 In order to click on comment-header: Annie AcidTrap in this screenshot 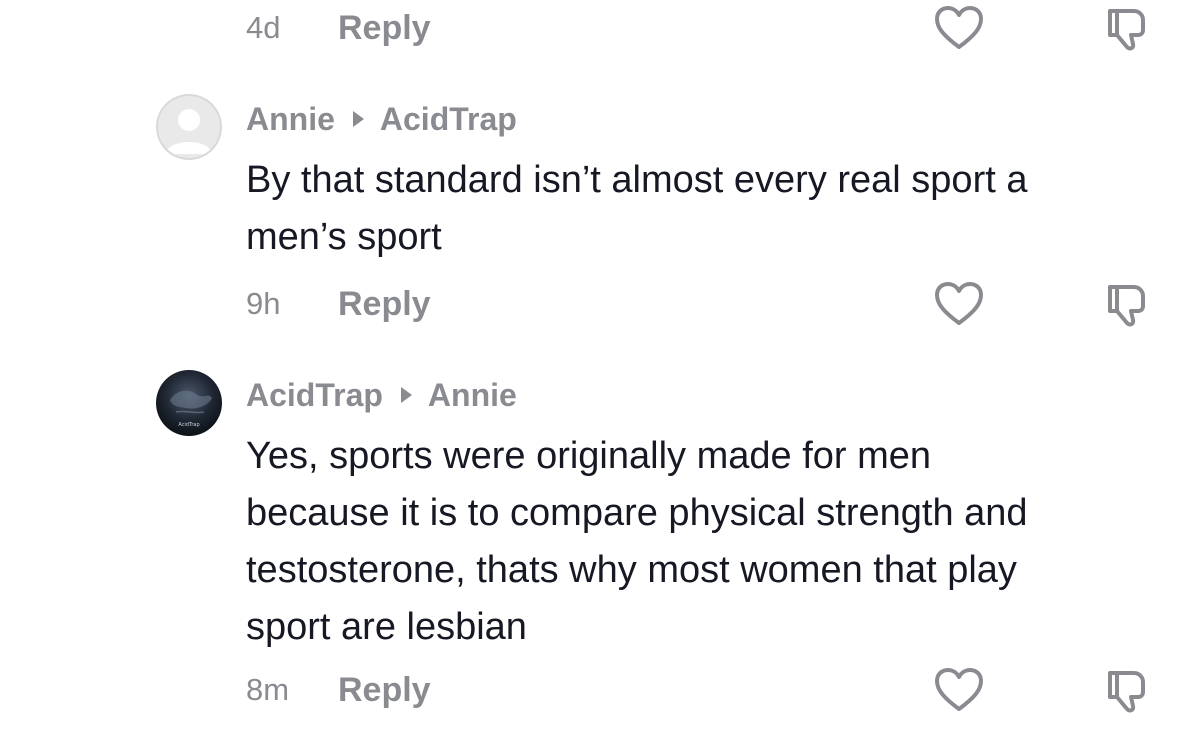, I will do `click(381, 119)`.